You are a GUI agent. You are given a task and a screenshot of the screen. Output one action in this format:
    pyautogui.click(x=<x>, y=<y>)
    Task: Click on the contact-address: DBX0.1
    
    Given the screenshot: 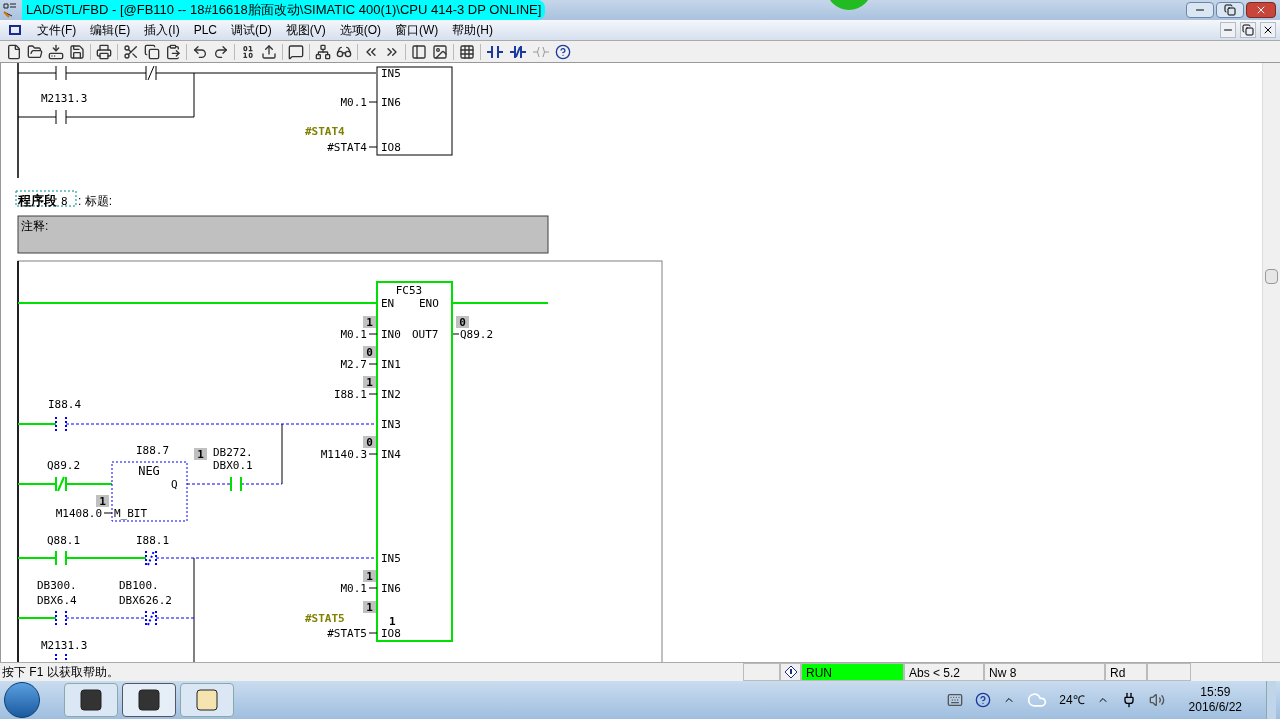 What is the action you would take?
    pyautogui.click(x=233, y=465)
    